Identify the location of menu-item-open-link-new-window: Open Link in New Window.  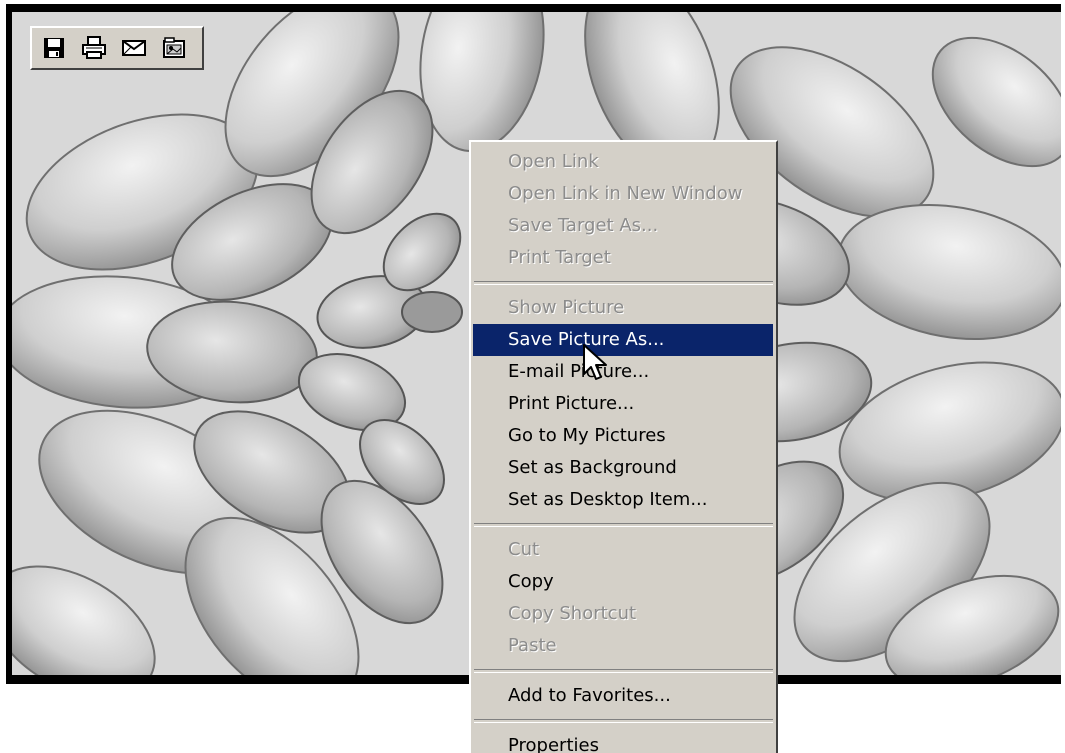
(623, 194).